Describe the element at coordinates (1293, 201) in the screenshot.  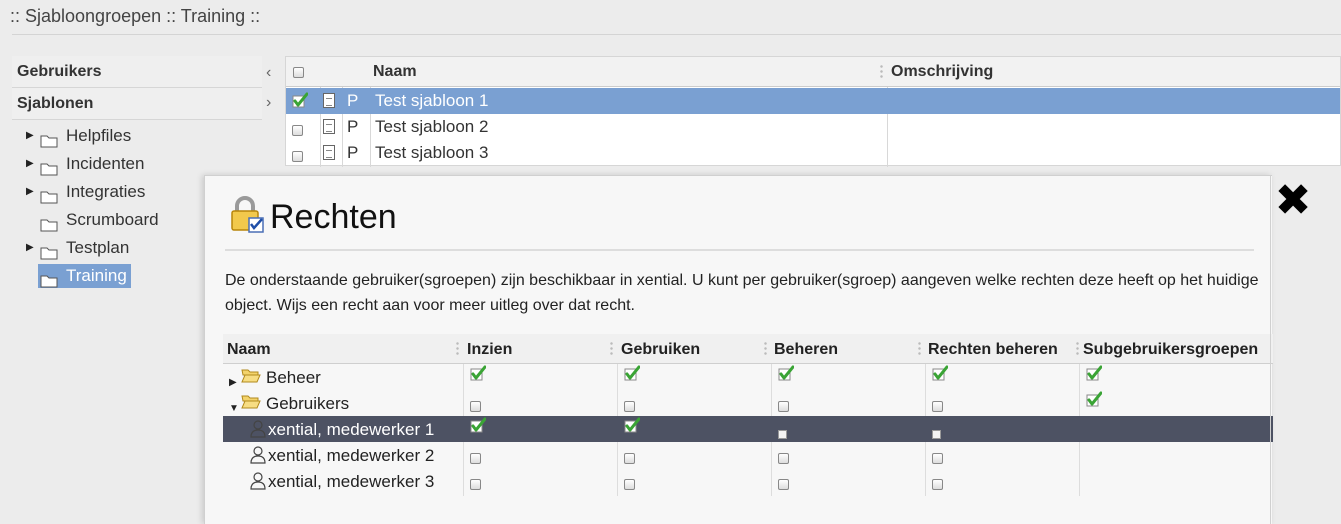
I see `close-icon: ✖` at that location.